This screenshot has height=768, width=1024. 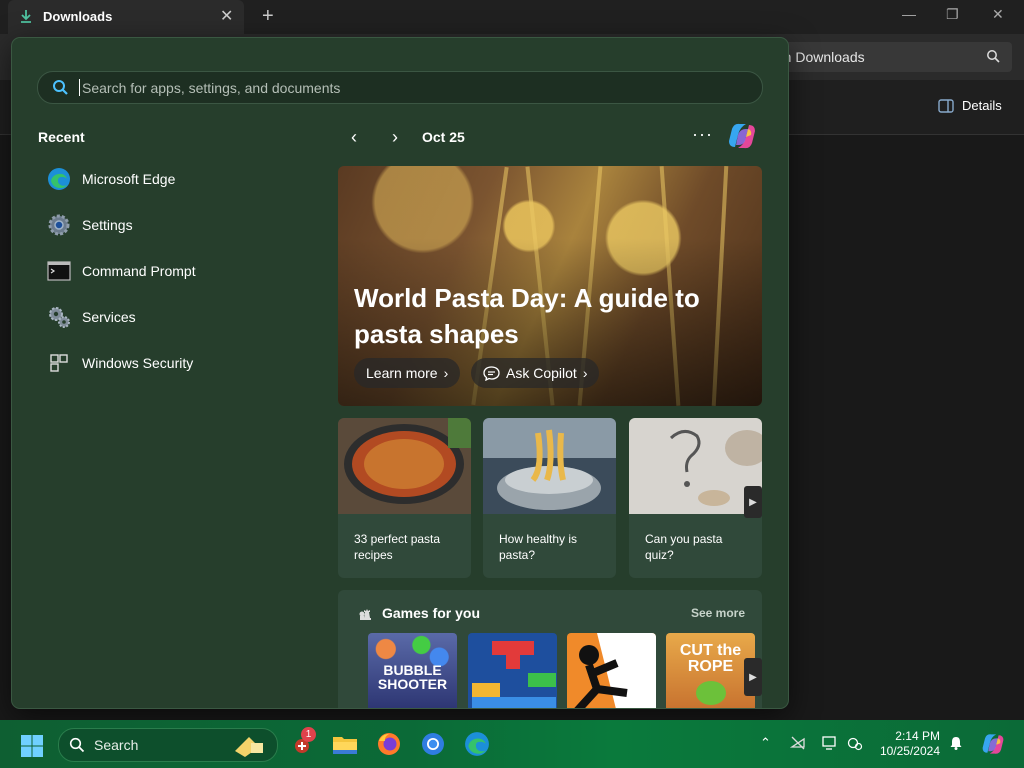 I want to click on recent-item-microsoft-edge: Microsoft Edge, so click(x=166, y=179).